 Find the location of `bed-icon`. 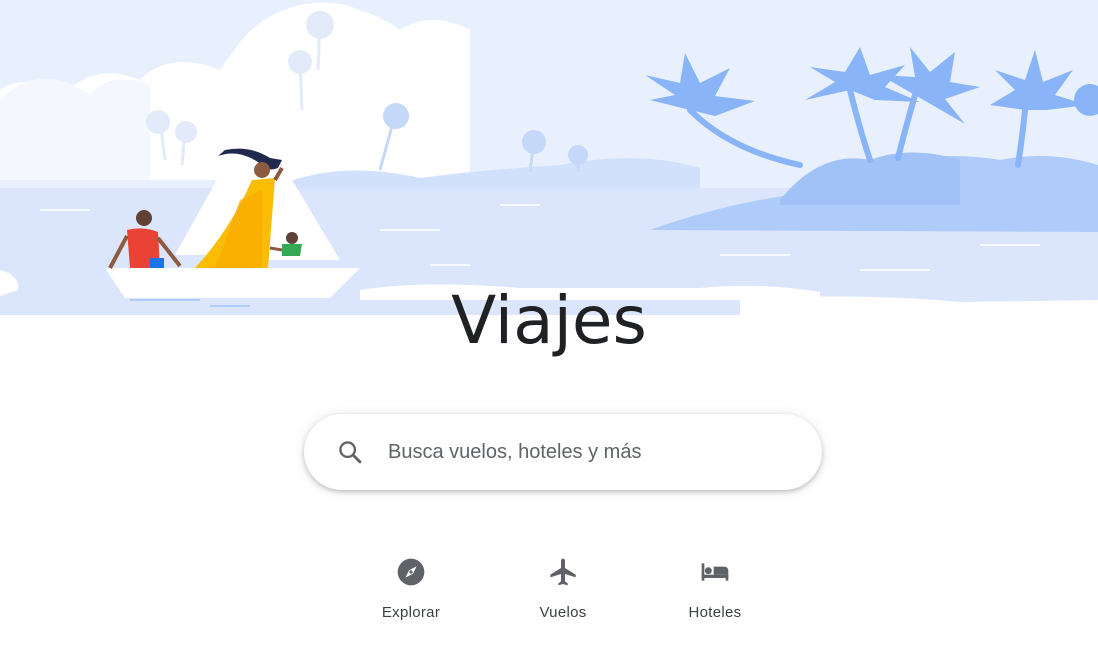

bed-icon is located at coordinates (715, 572).